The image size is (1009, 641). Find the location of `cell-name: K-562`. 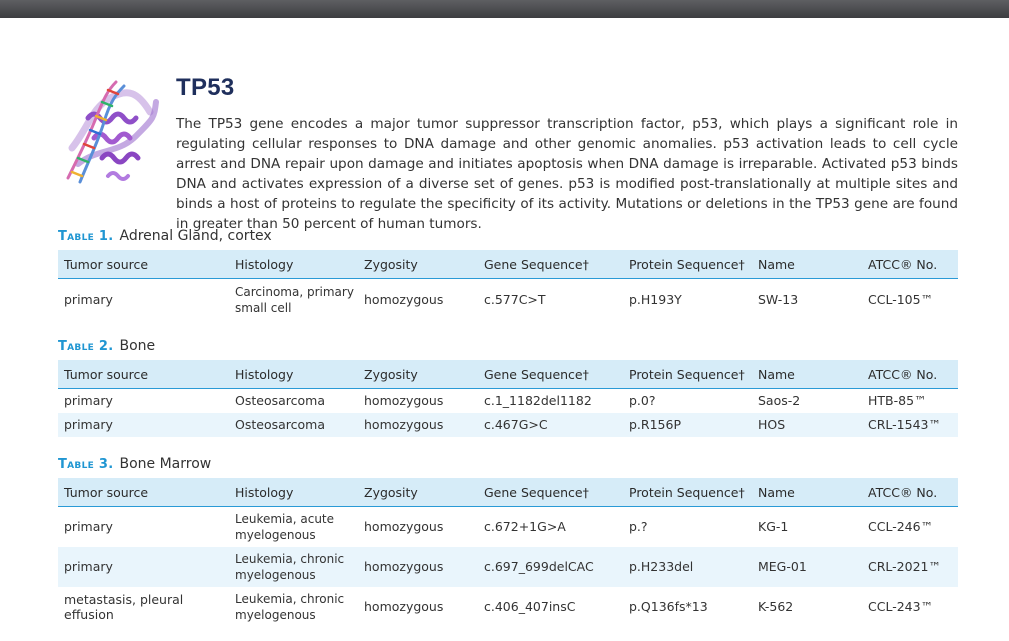

cell-name: K-562 is located at coordinates (776, 606).